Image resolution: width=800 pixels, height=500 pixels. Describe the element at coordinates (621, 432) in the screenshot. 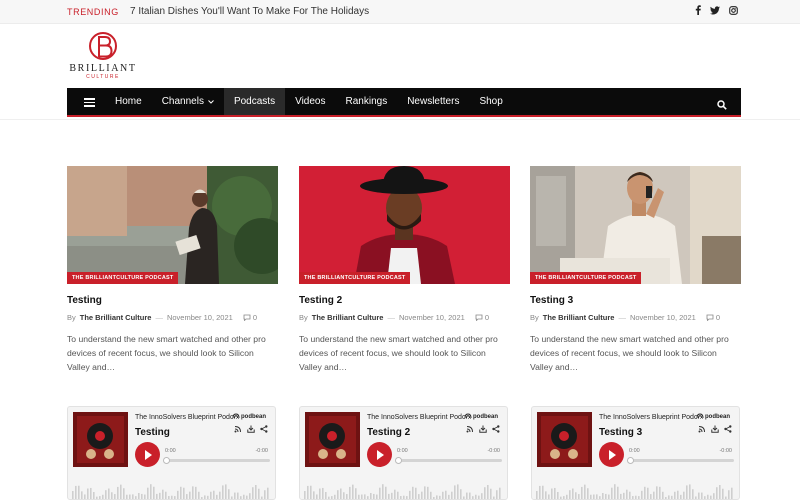

I see `episode-title: Testing 3` at that location.